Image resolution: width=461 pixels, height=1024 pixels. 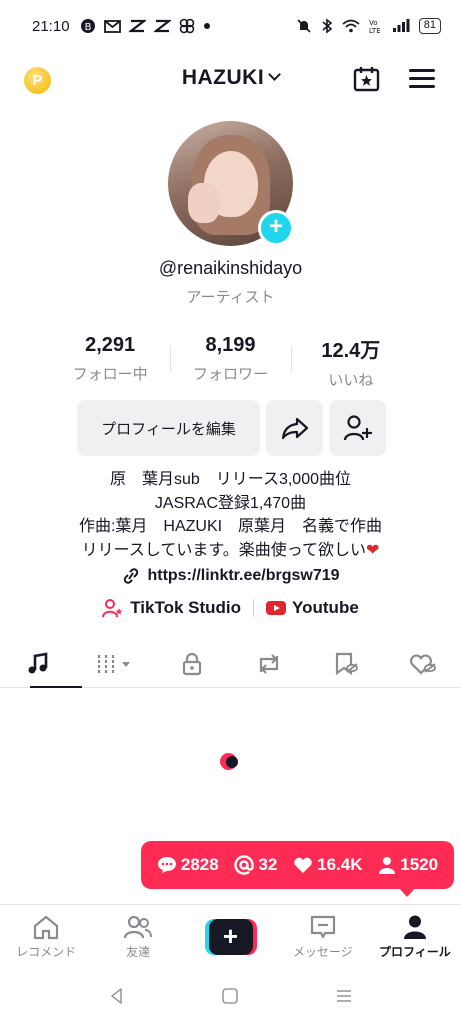 What do you see at coordinates (414, 927) in the screenshot?
I see `profile-icon` at bounding box center [414, 927].